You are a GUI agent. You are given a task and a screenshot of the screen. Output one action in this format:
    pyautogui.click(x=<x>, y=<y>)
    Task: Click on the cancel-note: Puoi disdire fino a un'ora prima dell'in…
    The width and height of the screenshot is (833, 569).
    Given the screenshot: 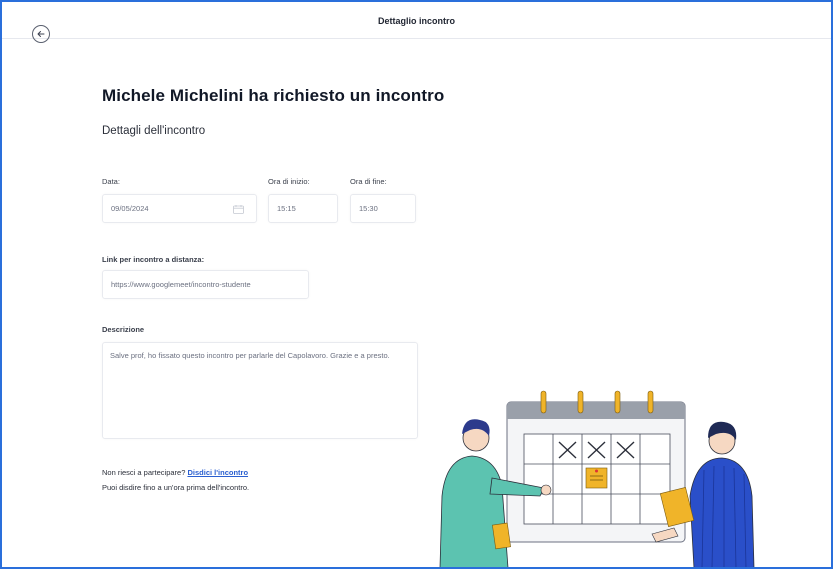 What is the action you would take?
    pyautogui.click(x=176, y=487)
    